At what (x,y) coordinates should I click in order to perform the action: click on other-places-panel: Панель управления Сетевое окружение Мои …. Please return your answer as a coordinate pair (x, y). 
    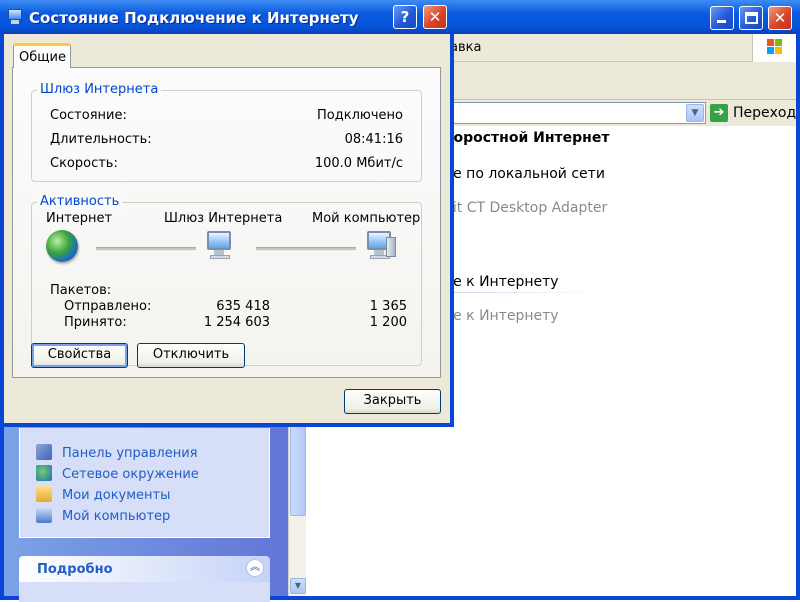
    Looking at the image, I should click on (144, 483).